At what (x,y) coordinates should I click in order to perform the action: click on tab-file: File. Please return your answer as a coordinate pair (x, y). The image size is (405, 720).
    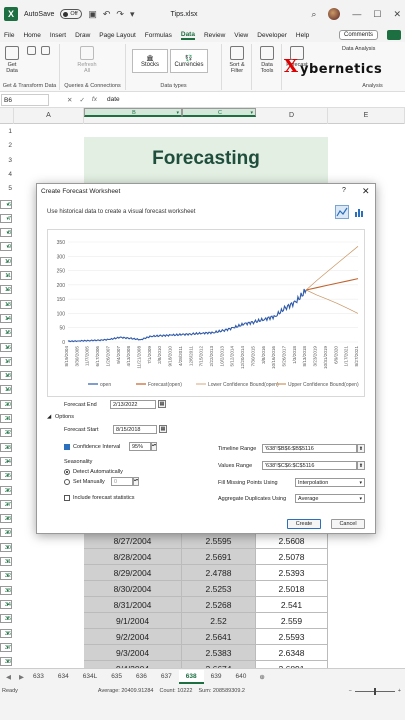
    Looking at the image, I should click on (9, 35).